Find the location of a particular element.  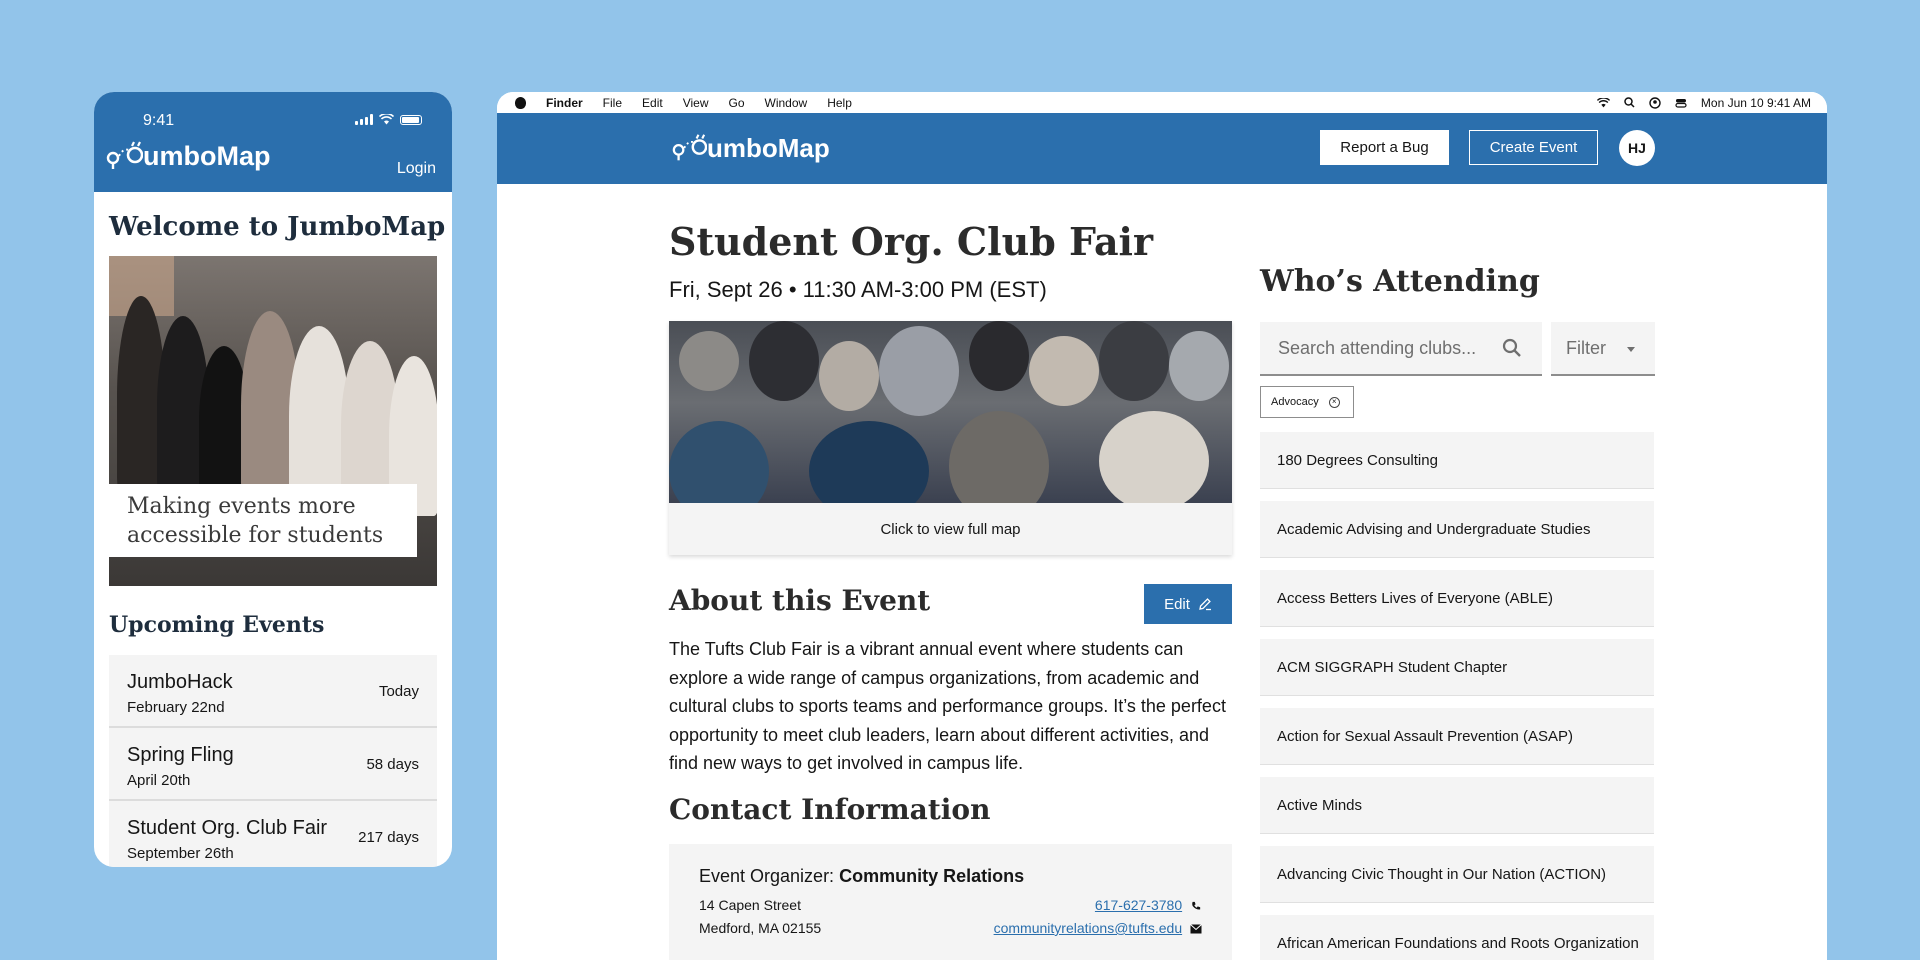

menu-file: File is located at coordinates (612, 103).